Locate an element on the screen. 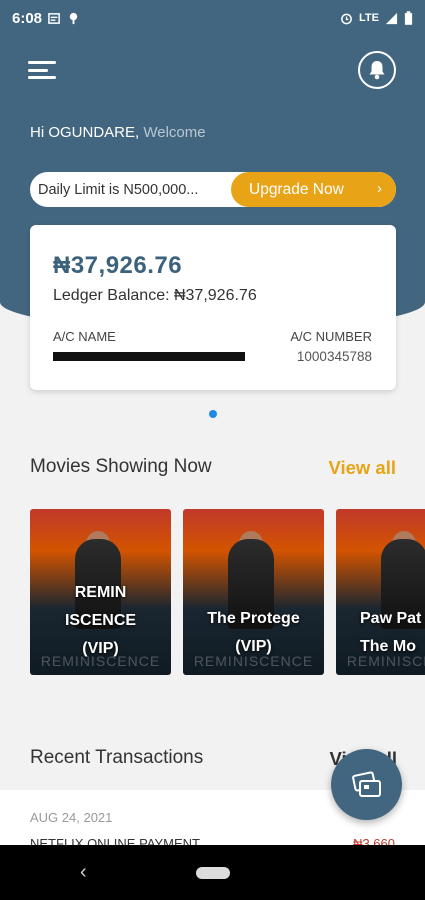 This screenshot has height=900, width=425. cards-icon is located at coordinates (366, 783).